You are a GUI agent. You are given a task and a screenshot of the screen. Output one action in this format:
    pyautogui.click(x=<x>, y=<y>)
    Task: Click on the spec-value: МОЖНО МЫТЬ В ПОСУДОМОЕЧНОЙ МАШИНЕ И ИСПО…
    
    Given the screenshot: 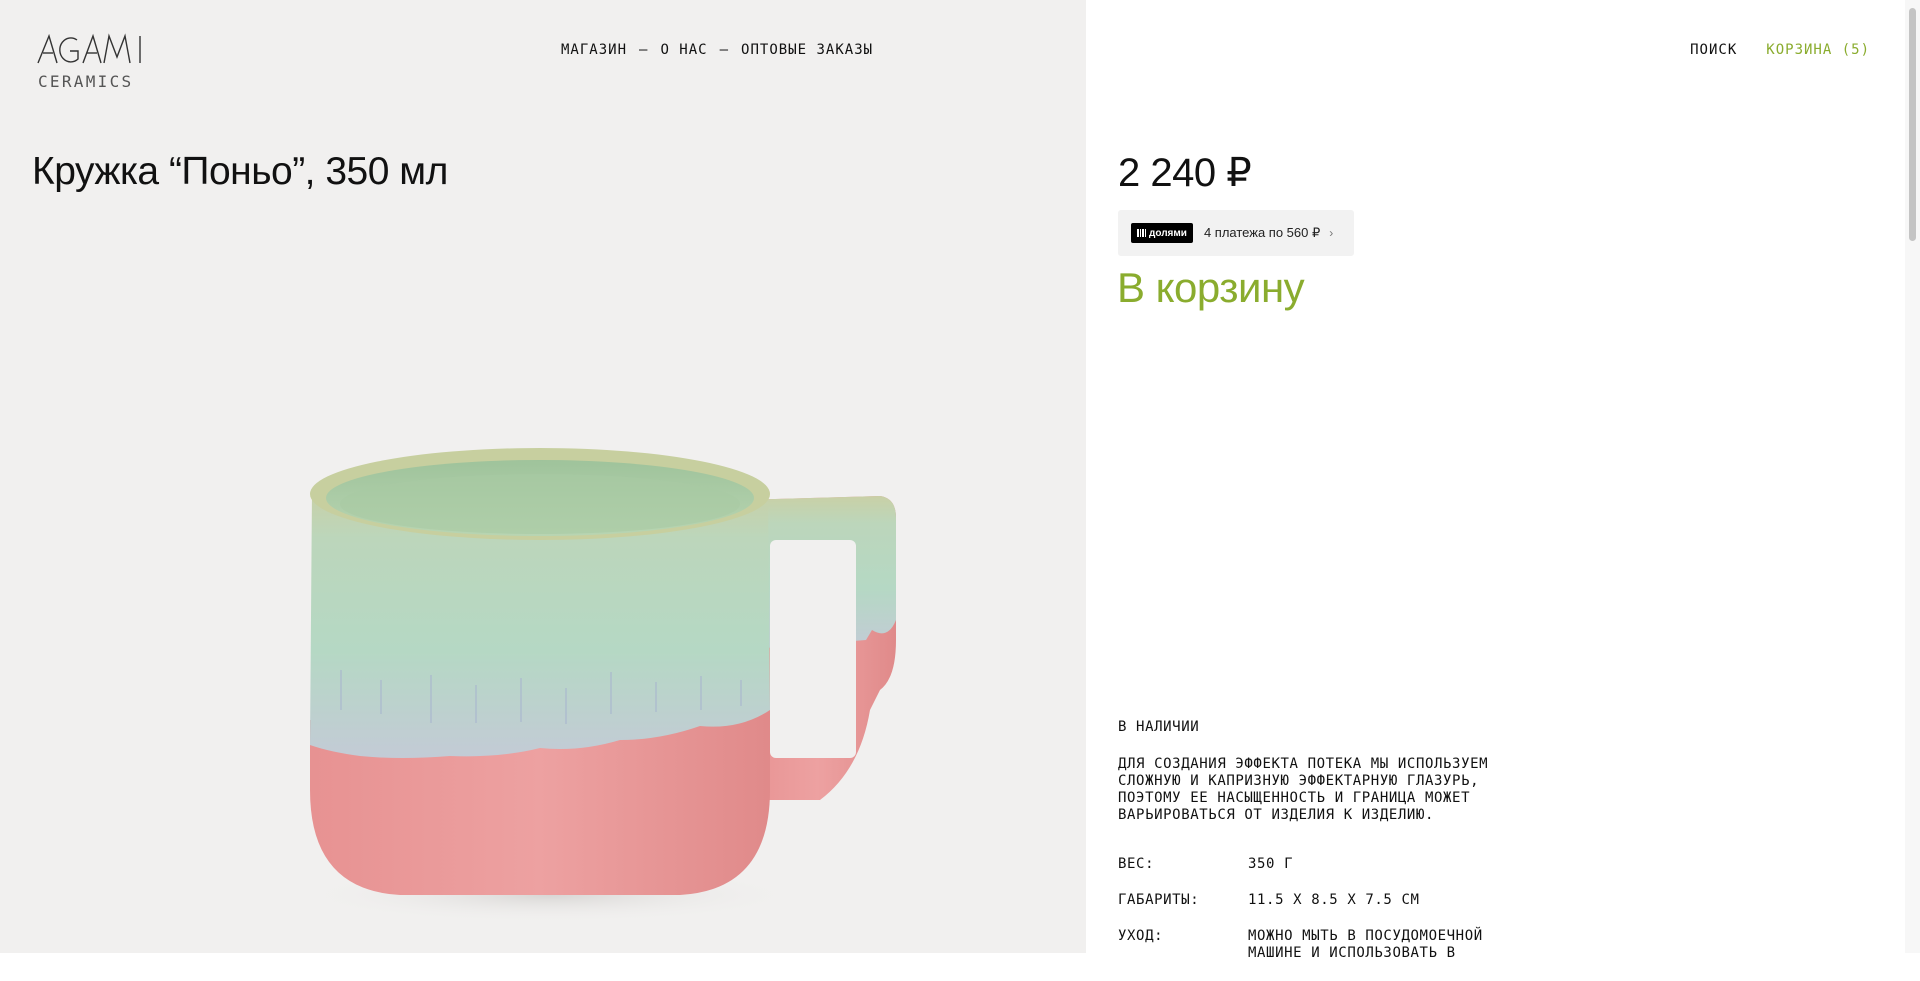 What is the action you would take?
    pyautogui.click(x=1365, y=944)
    